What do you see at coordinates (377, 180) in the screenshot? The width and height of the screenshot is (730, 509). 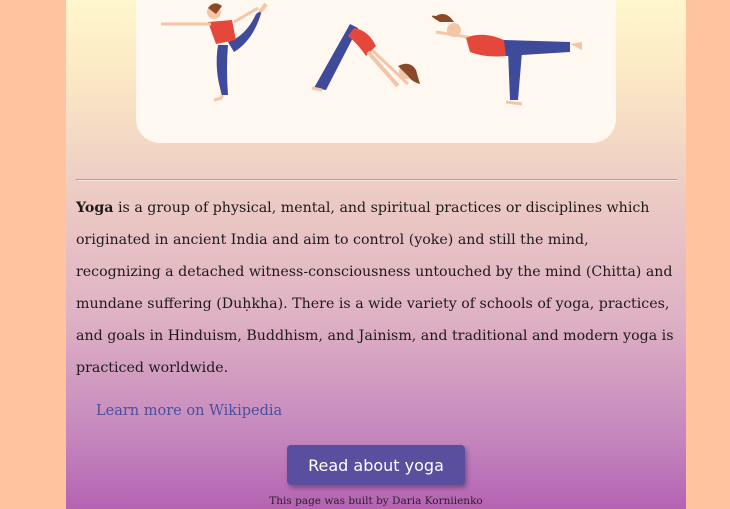 I see `section-divider` at bounding box center [377, 180].